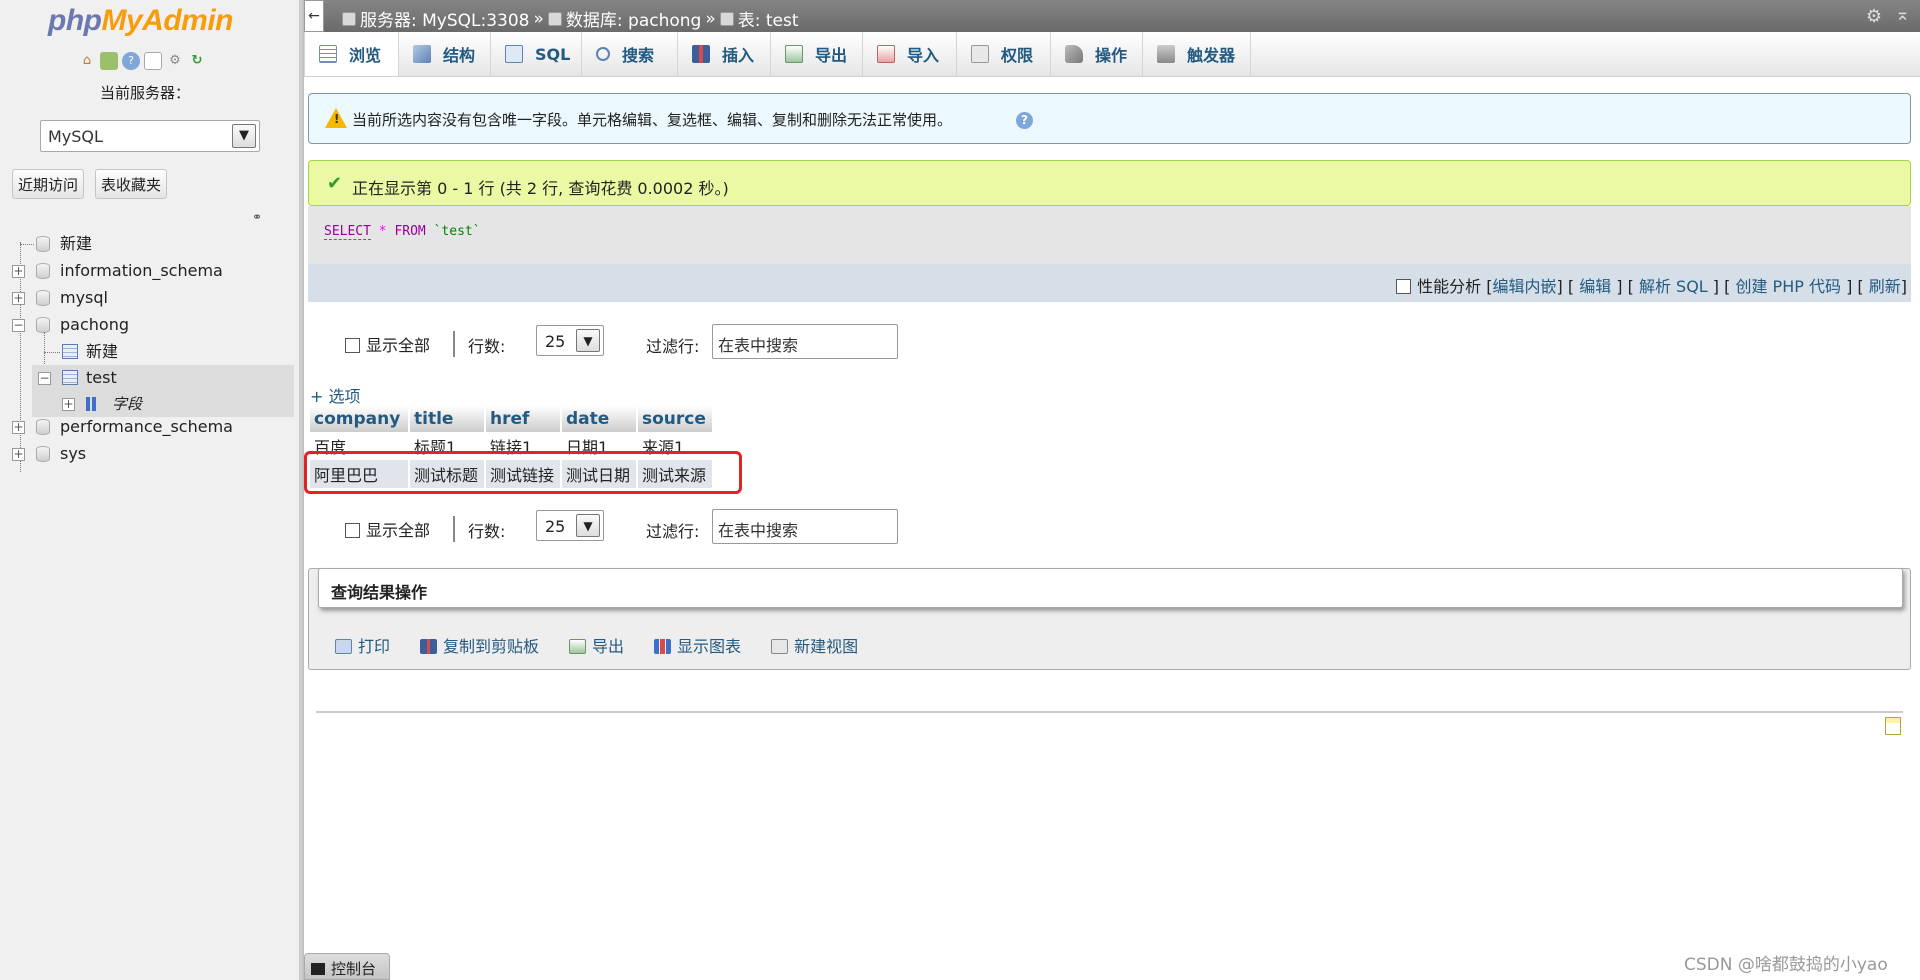 The height and width of the screenshot is (980, 1920). I want to click on tab-browse: 浏览, so click(351, 54).